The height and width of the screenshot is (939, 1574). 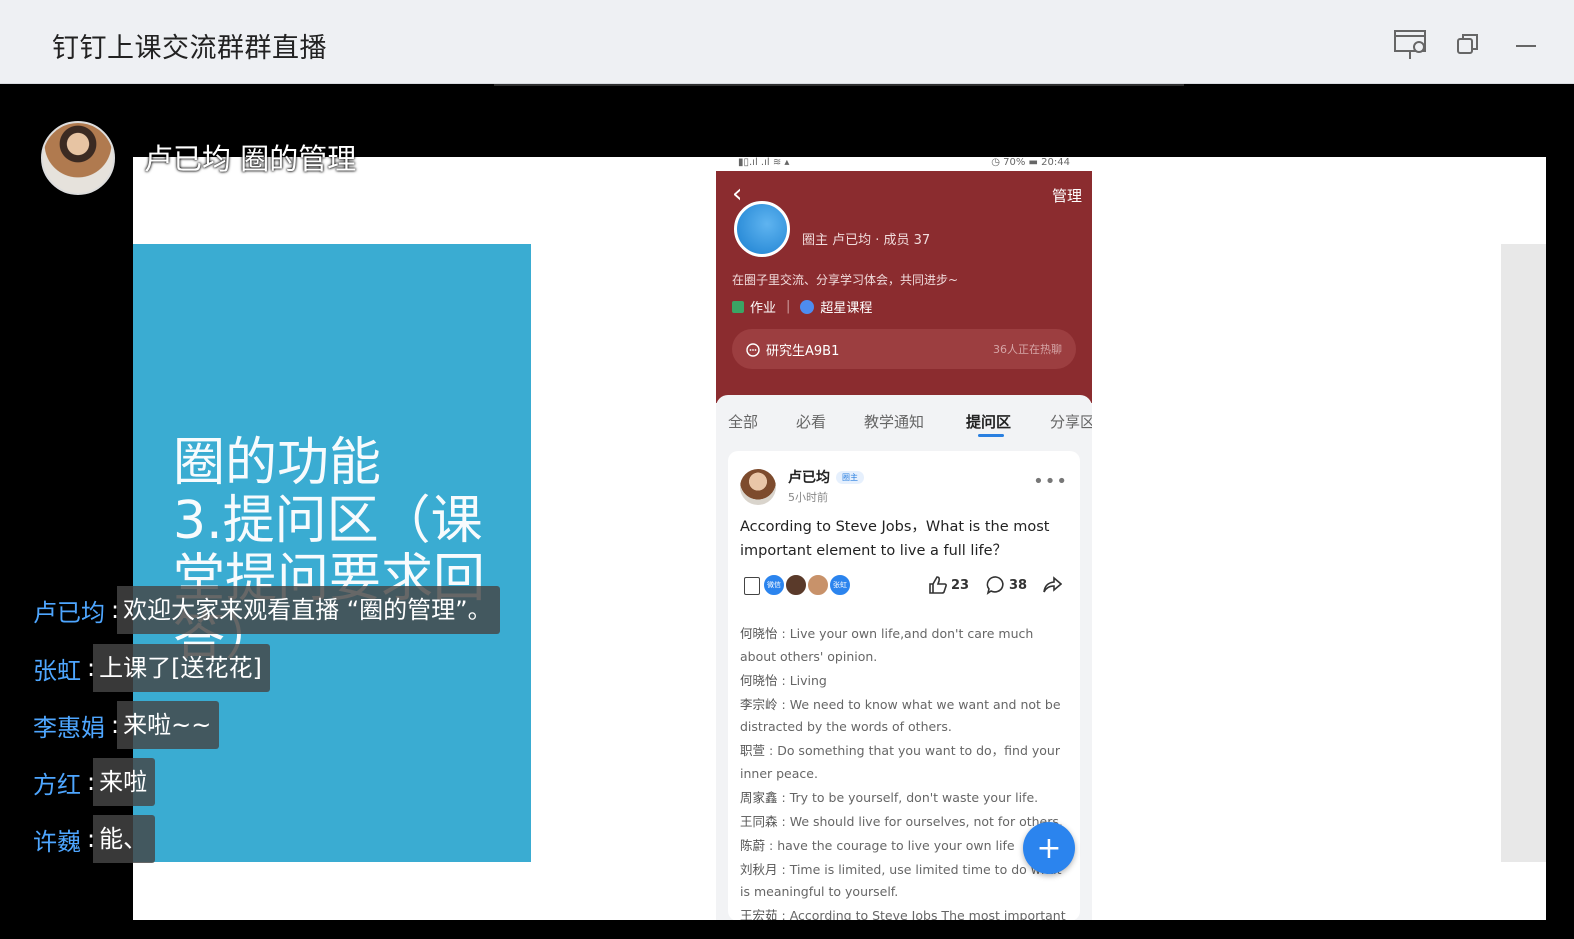 I want to click on tab-questions: 提问区, so click(x=988, y=421).